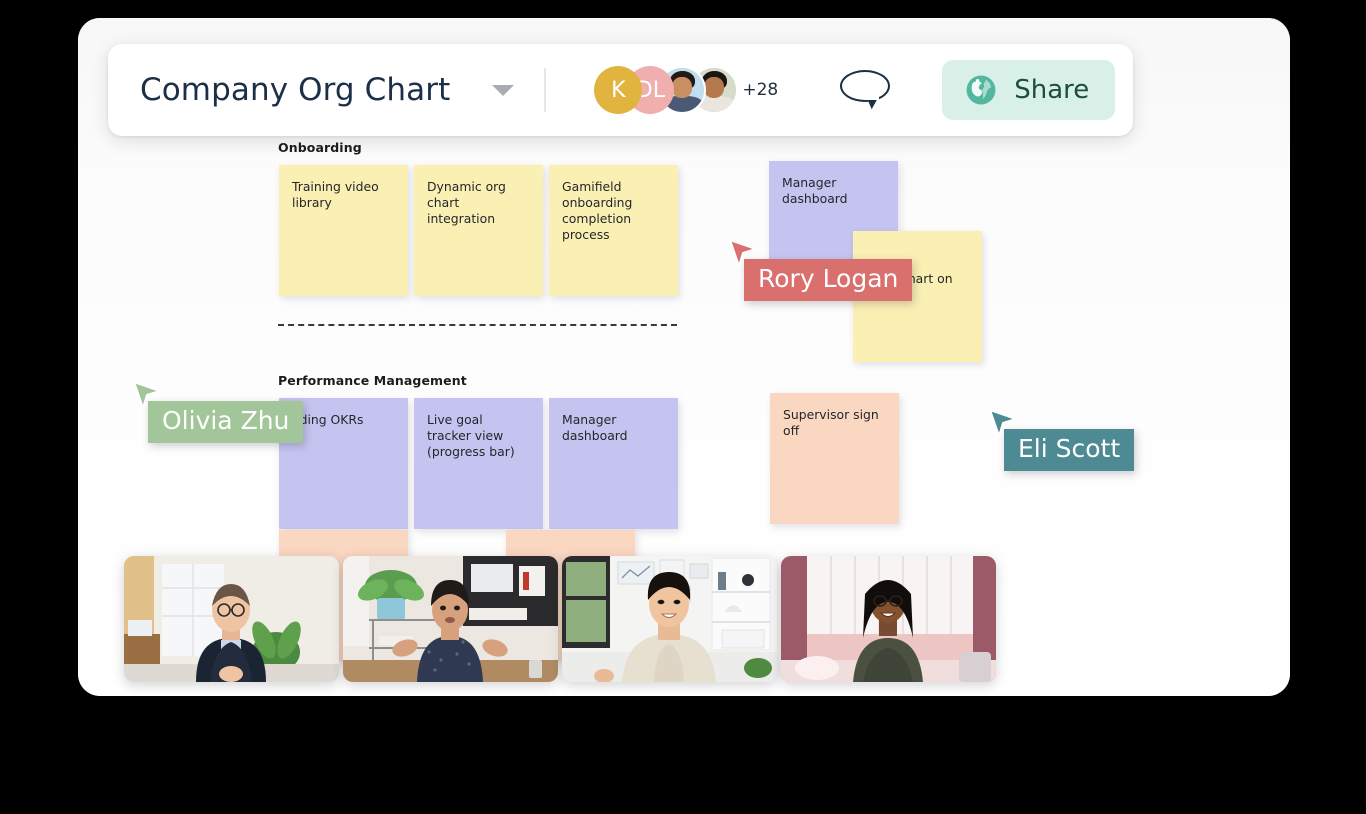 The height and width of the screenshot is (814, 1366). What do you see at coordinates (320, 147) in the screenshot?
I see `section-label-onboarding: Onboarding` at bounding box center [320, 147].